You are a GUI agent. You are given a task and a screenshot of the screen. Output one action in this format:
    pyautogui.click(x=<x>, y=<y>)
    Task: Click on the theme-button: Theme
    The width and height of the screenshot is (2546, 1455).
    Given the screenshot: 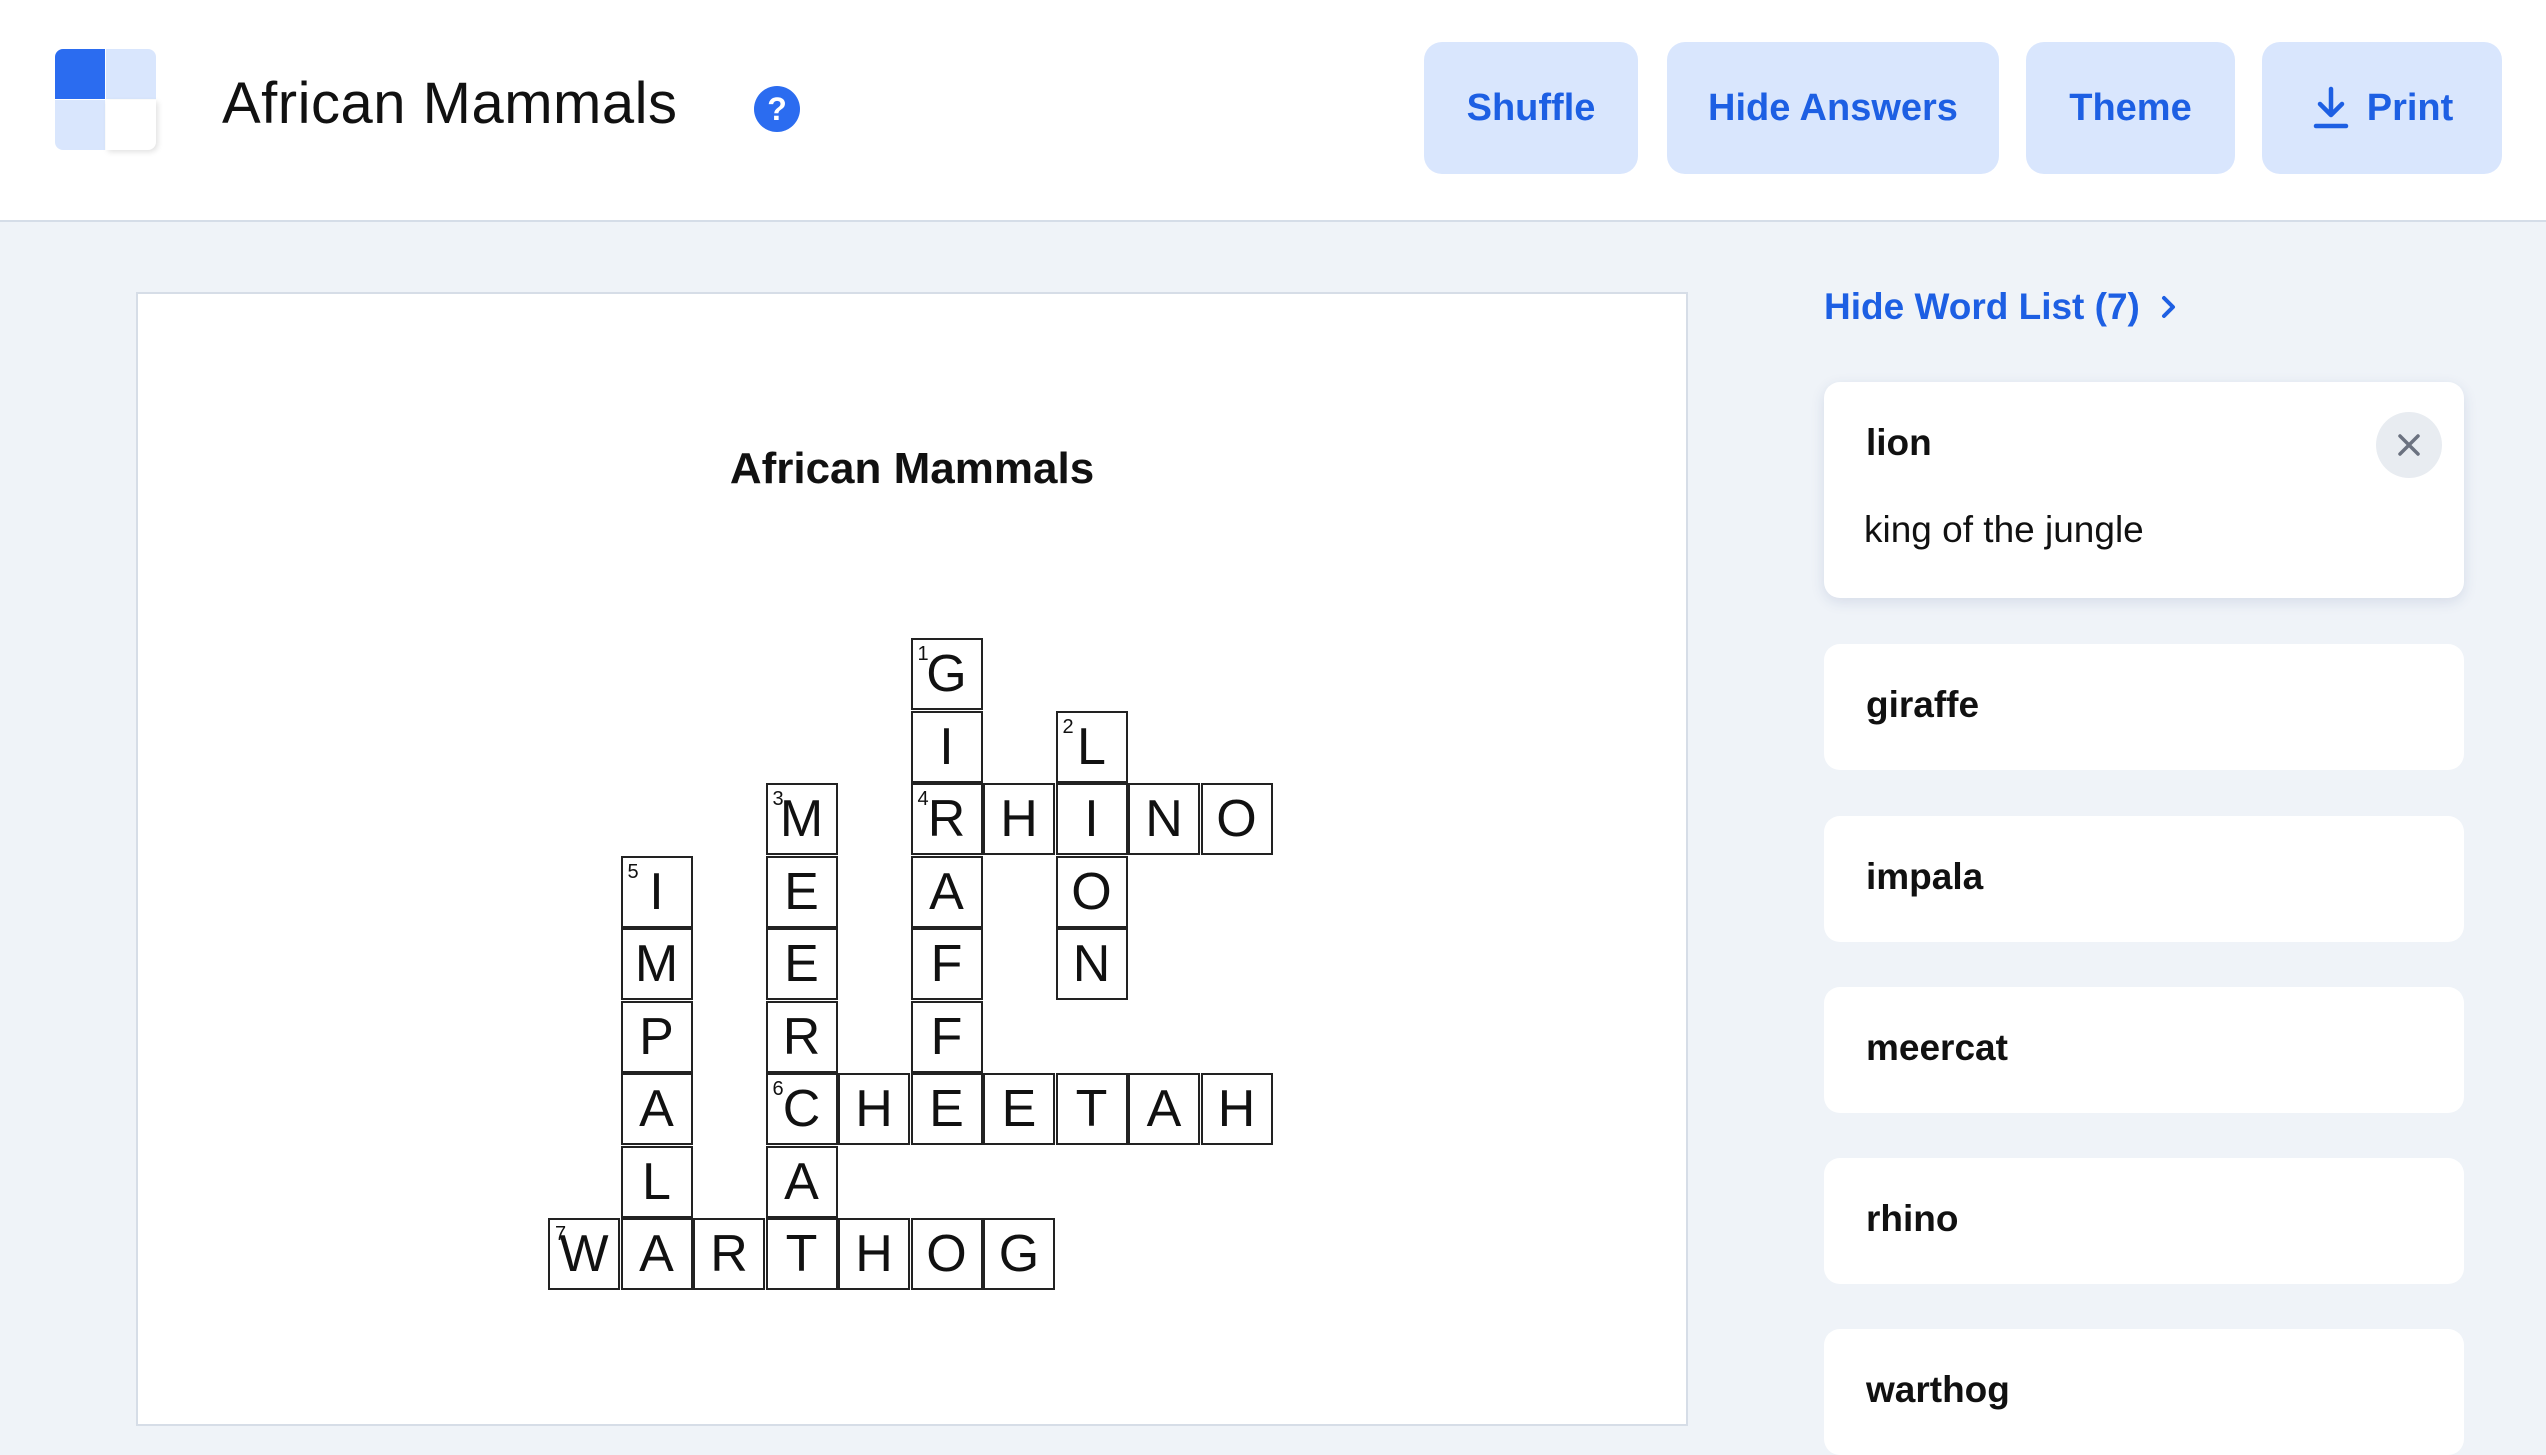 What is the action you would take?
    pyautogui.click(x=2130, y=108)
    